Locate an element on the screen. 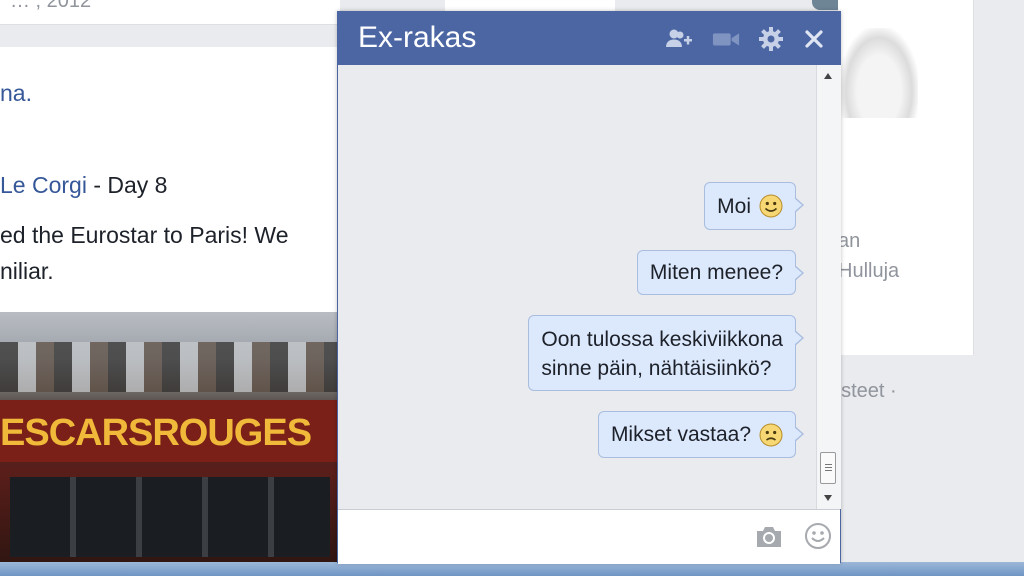 The width and height of the screenshot is (1024, 576). chat-header: Ex-rakas is located at coordinates (589, 38).